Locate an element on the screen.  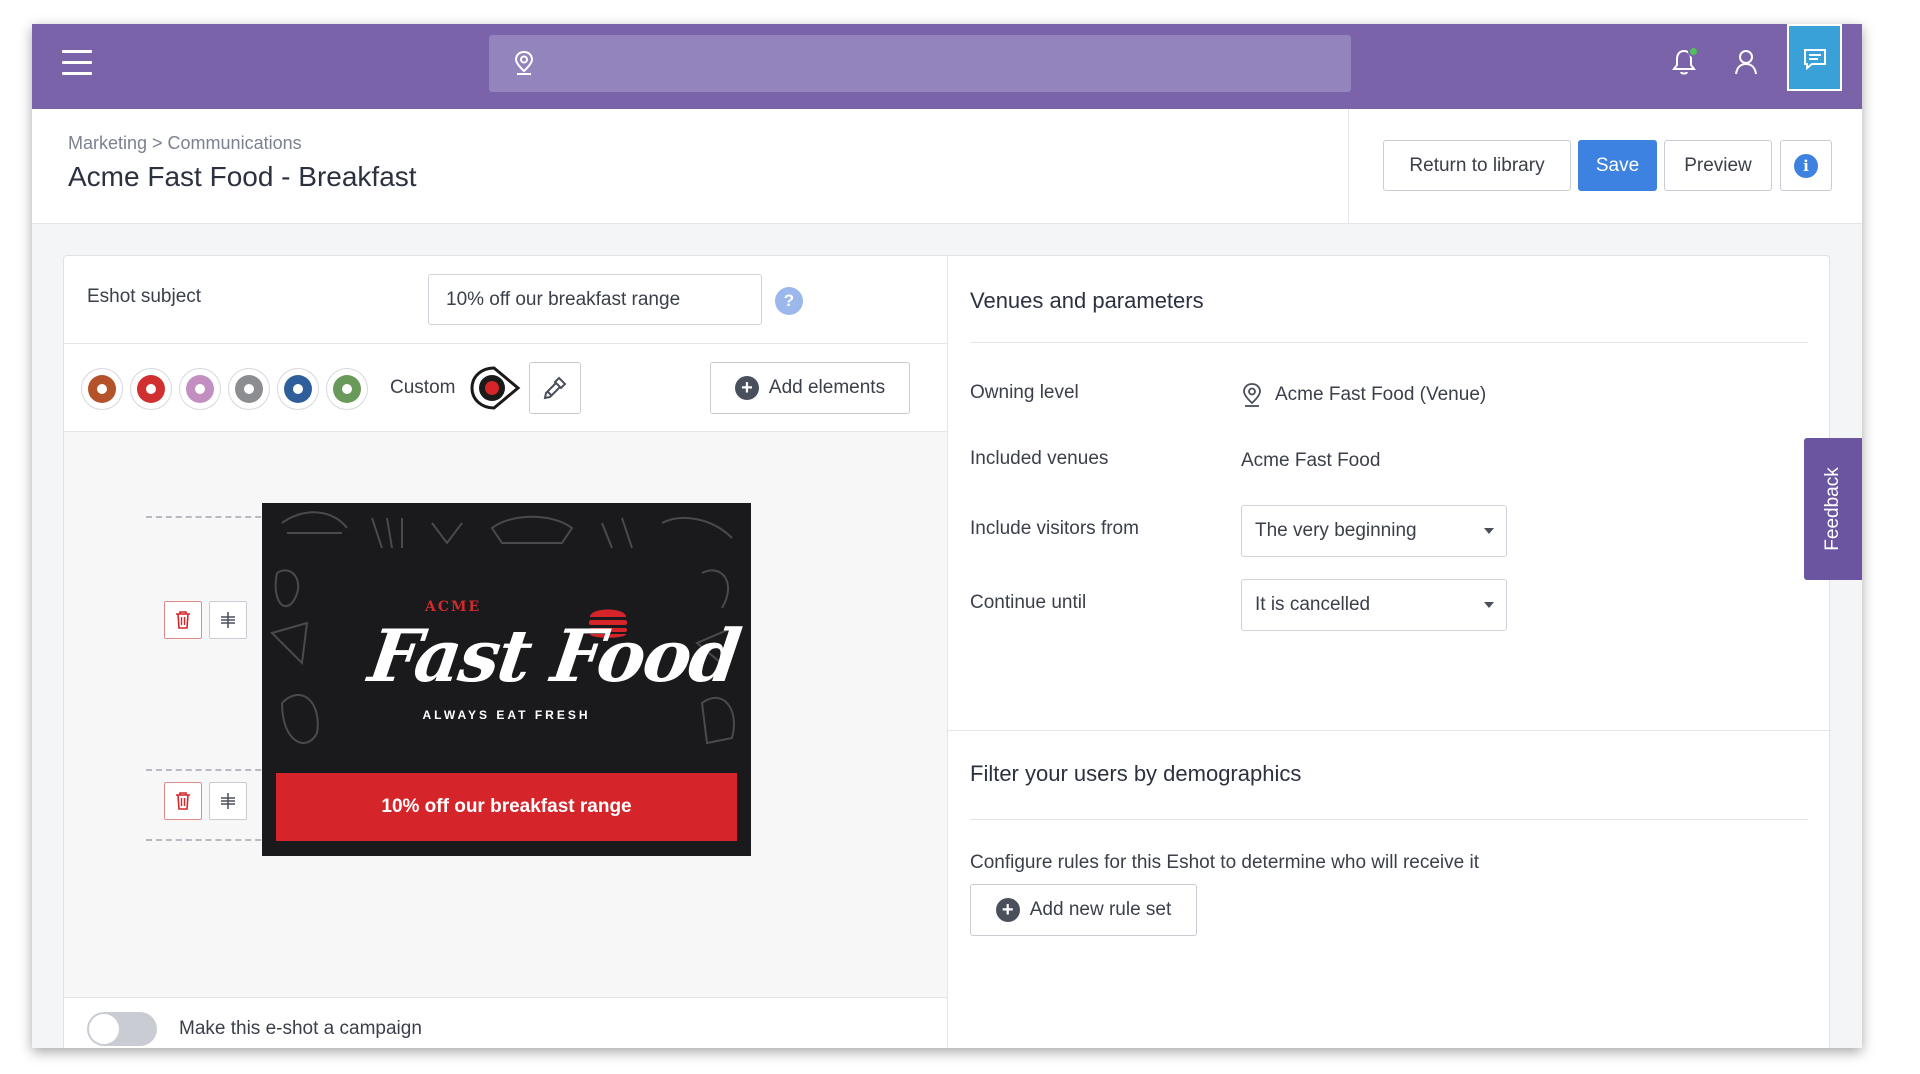
info-icon: i is located at coordinates (1806, 165).